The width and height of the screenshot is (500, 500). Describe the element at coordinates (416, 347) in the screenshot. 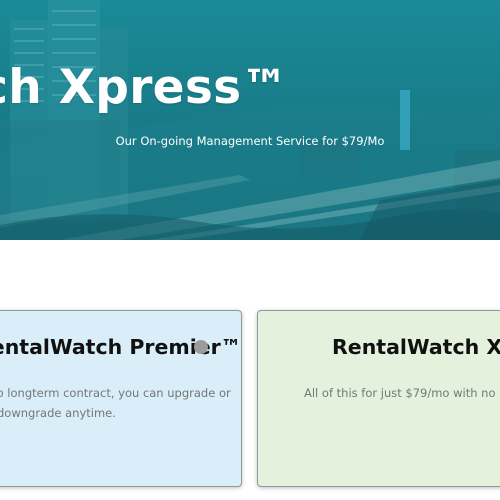

I see `plan-card-xpress-title: RentalWatch Xpress™` at that location.